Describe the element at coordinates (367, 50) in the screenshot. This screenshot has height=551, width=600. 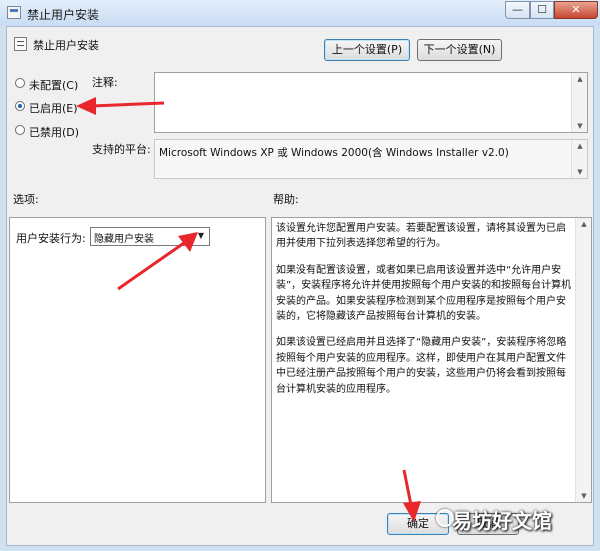
I see `previous-setting-button: 上一个设置(P)` at that location.